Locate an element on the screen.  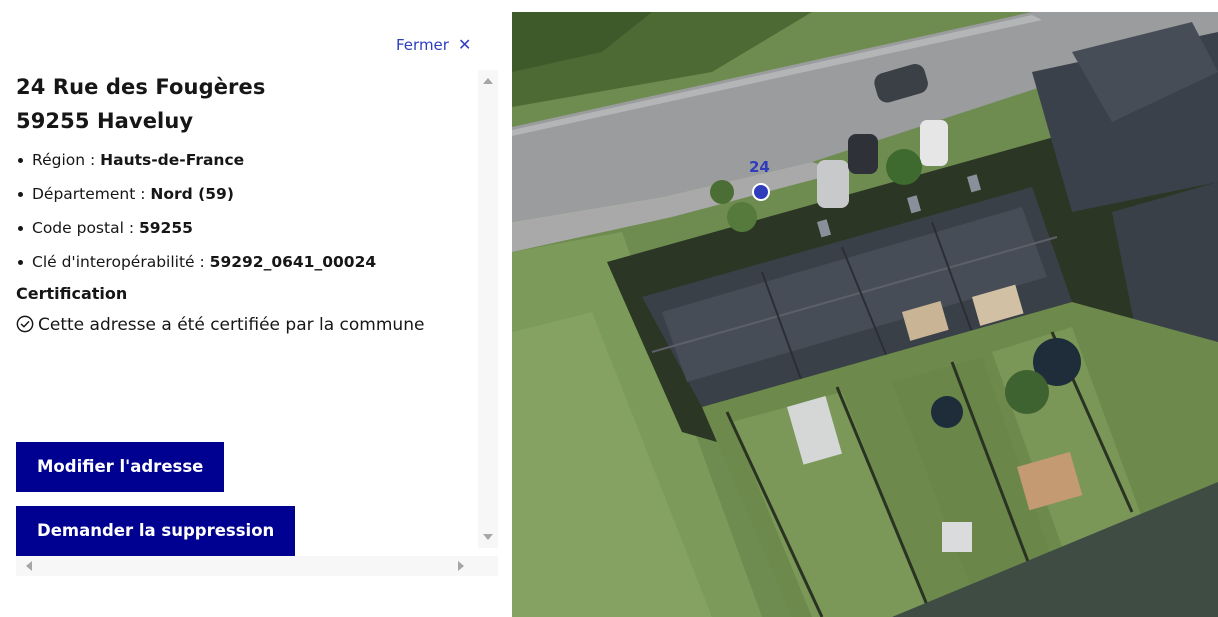
request-deletion-button: Demander la suppression is located at coordinates (156, 531).